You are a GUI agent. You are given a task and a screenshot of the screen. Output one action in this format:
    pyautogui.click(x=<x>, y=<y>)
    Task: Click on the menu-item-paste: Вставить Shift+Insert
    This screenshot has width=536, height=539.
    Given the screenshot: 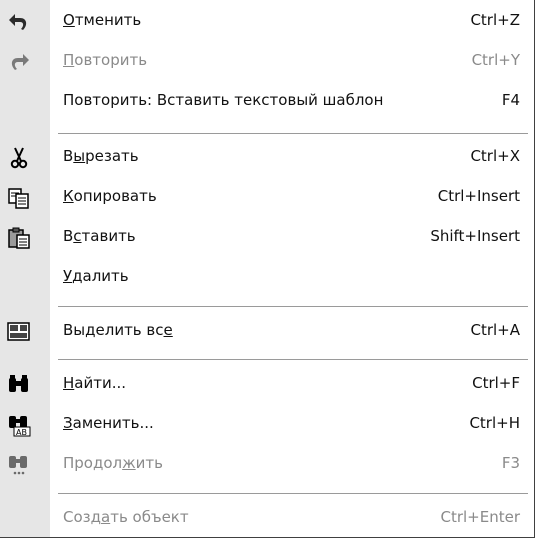 What is the action you would take?
    pyautogui.click(x=267, y=238)
    